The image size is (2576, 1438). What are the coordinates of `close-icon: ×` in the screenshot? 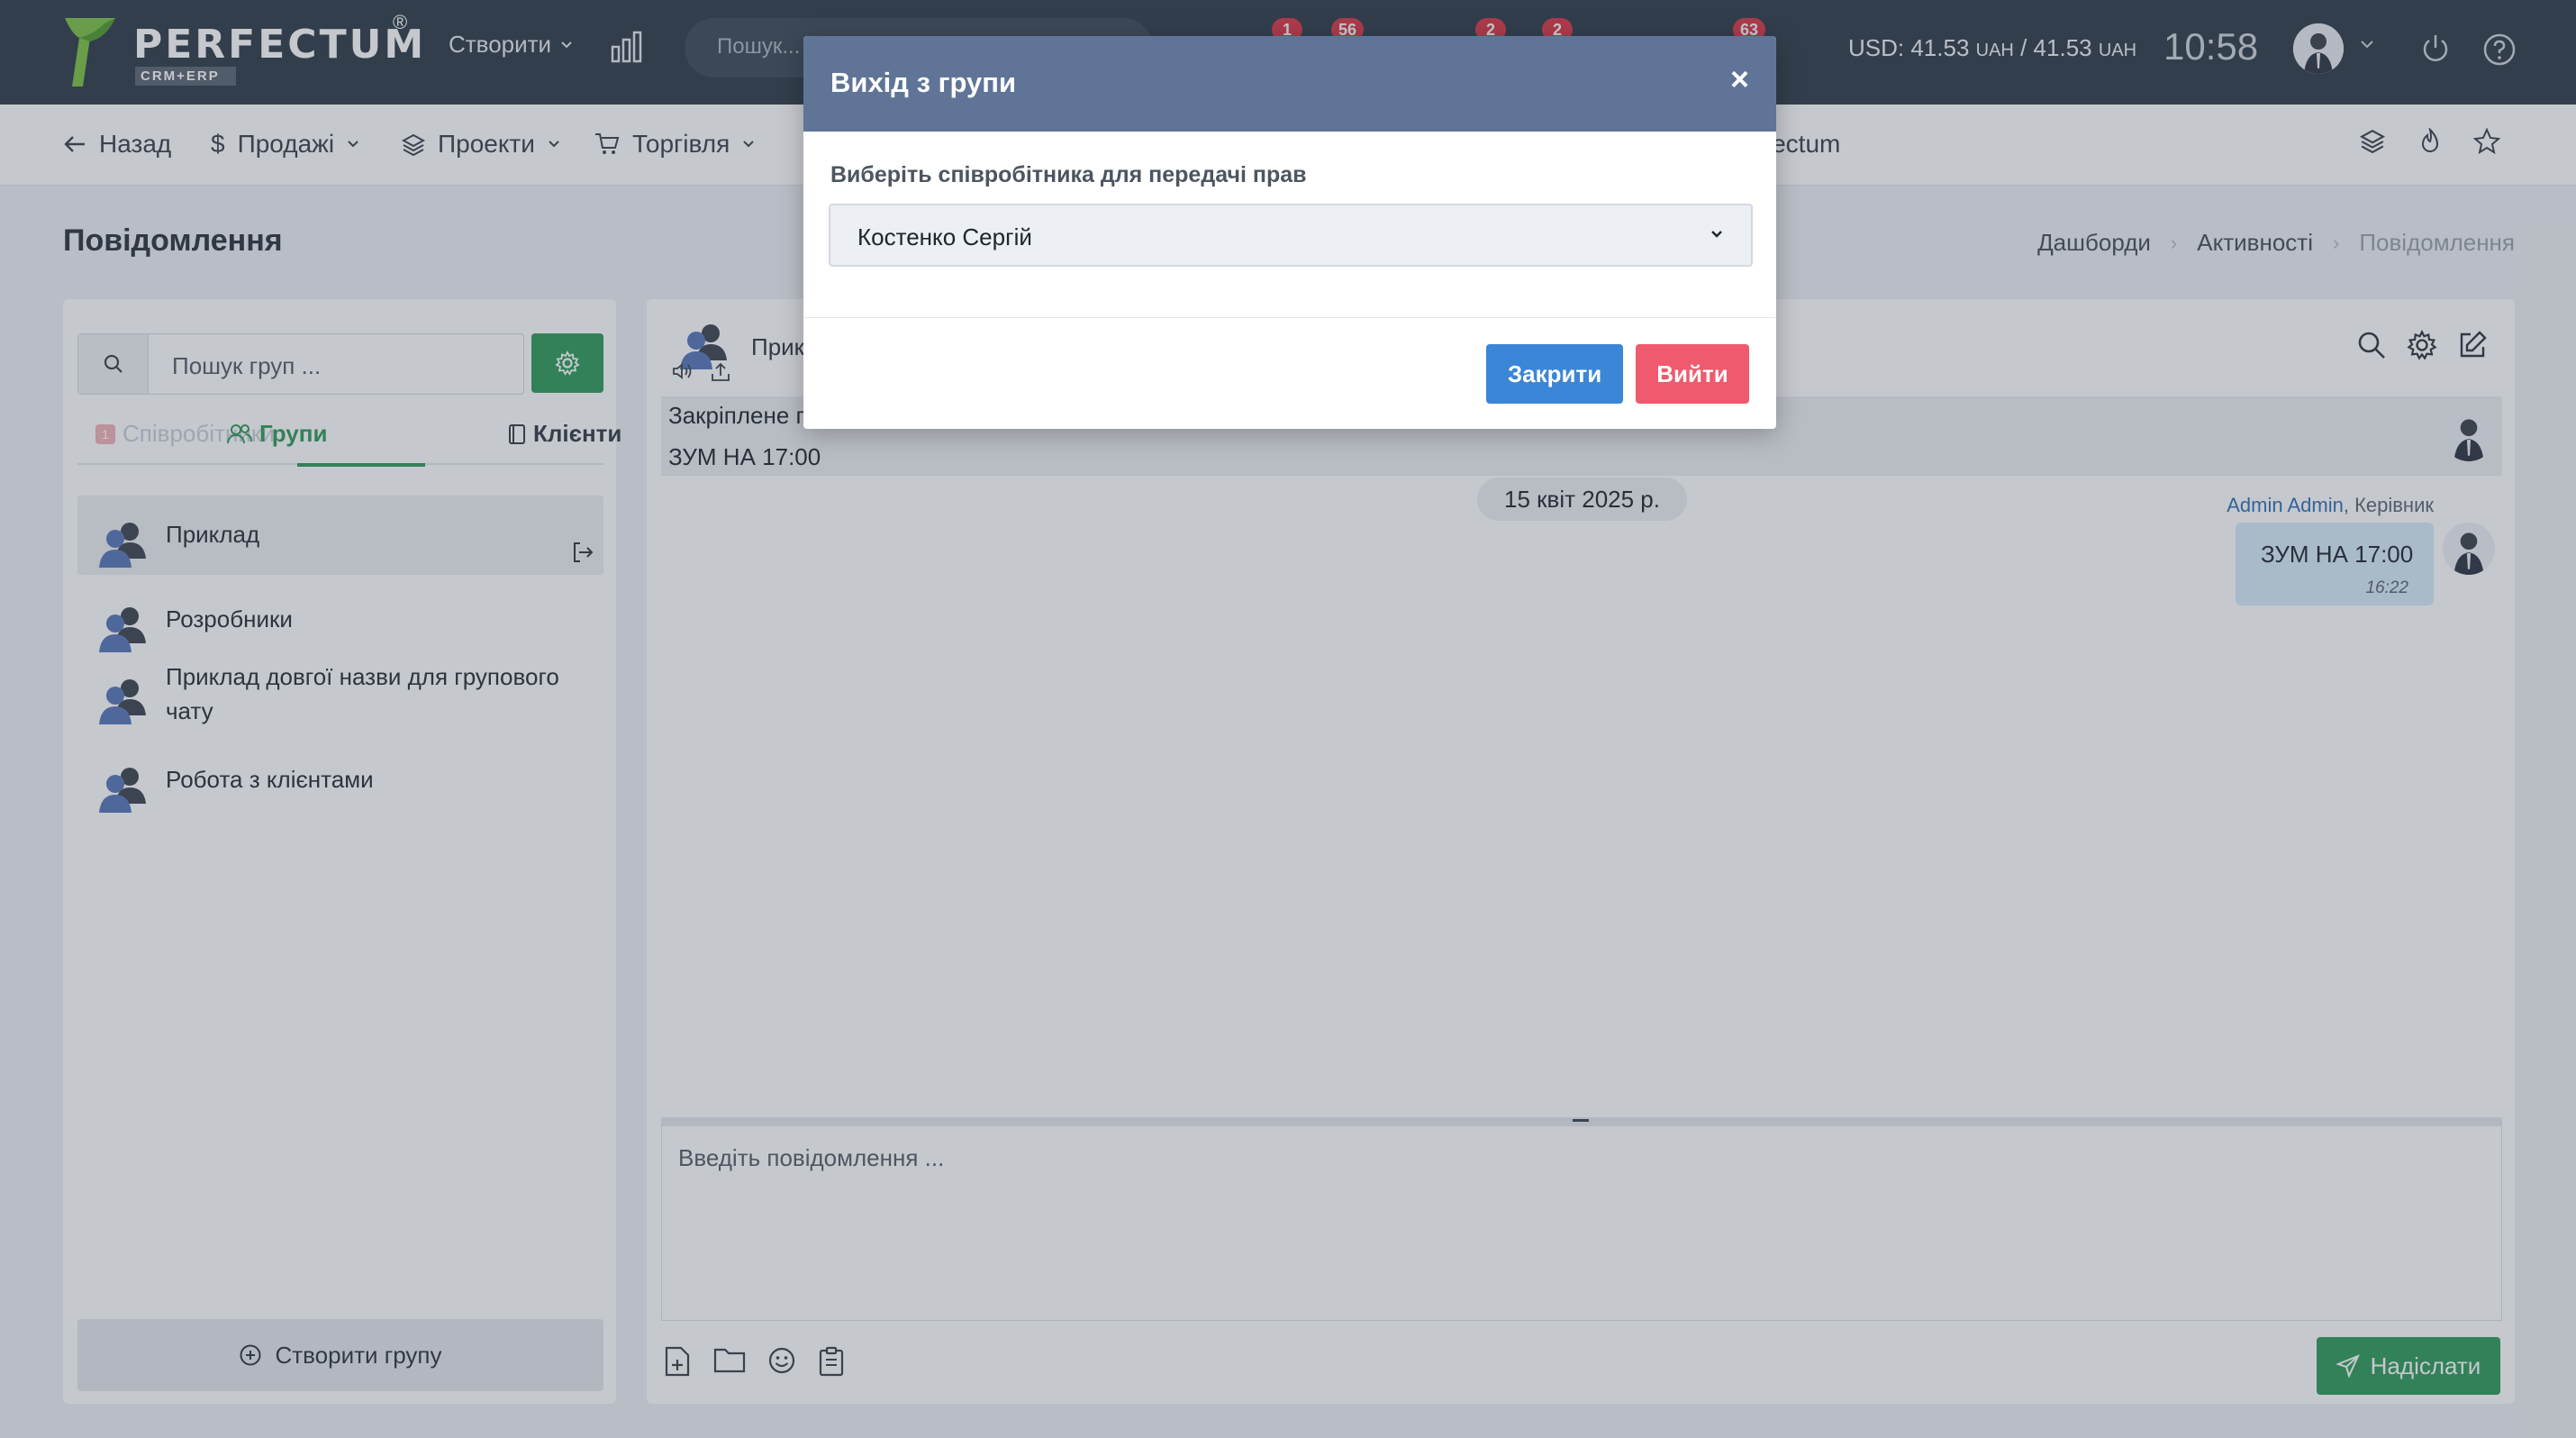 It's located at (1739, 79).